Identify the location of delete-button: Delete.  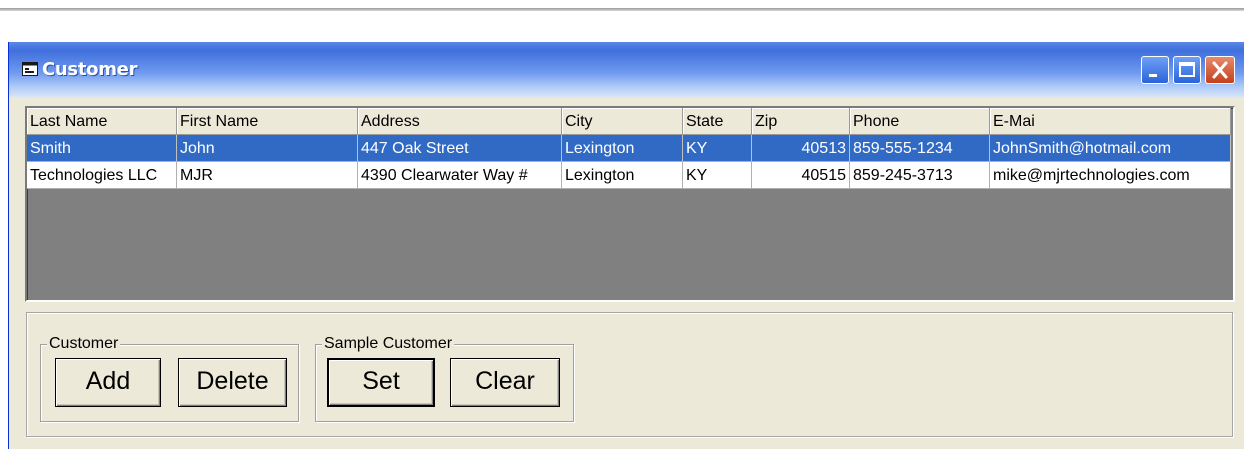
(232, 382).